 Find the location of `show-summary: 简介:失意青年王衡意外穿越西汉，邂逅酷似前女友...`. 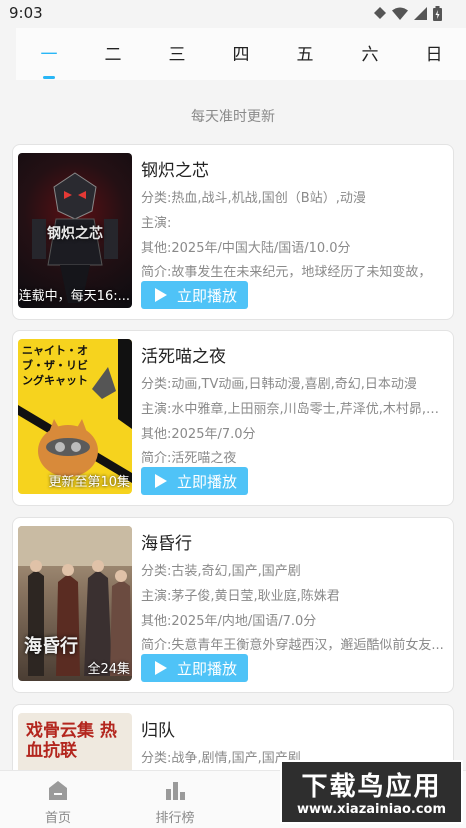

show-summary: 简介:失意青年王衡意外穿越西汉，邂逅酷似前女友... is located at coordinates (292, 645).